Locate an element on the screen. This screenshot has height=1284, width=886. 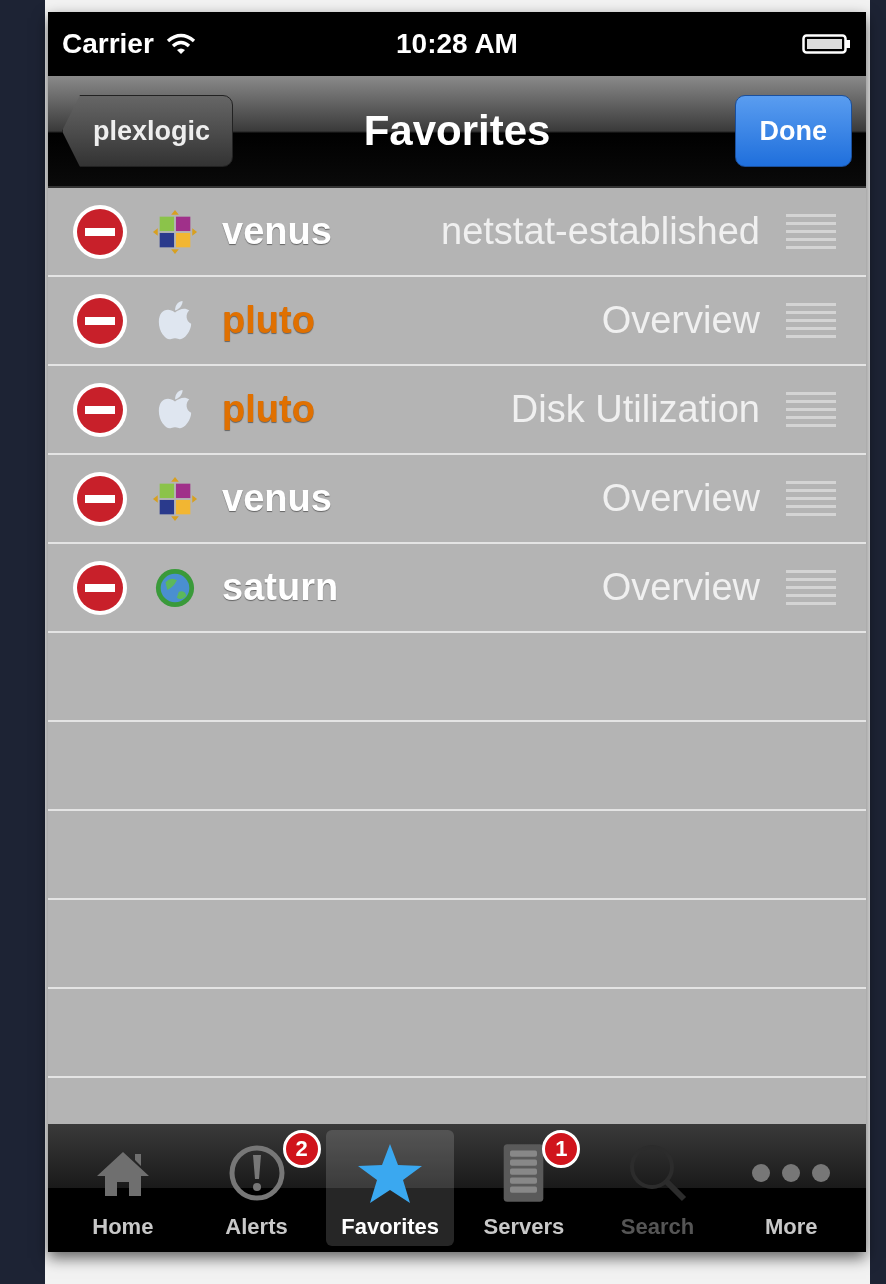
carrier-label: Carrier is located at coordinates (108, 44).